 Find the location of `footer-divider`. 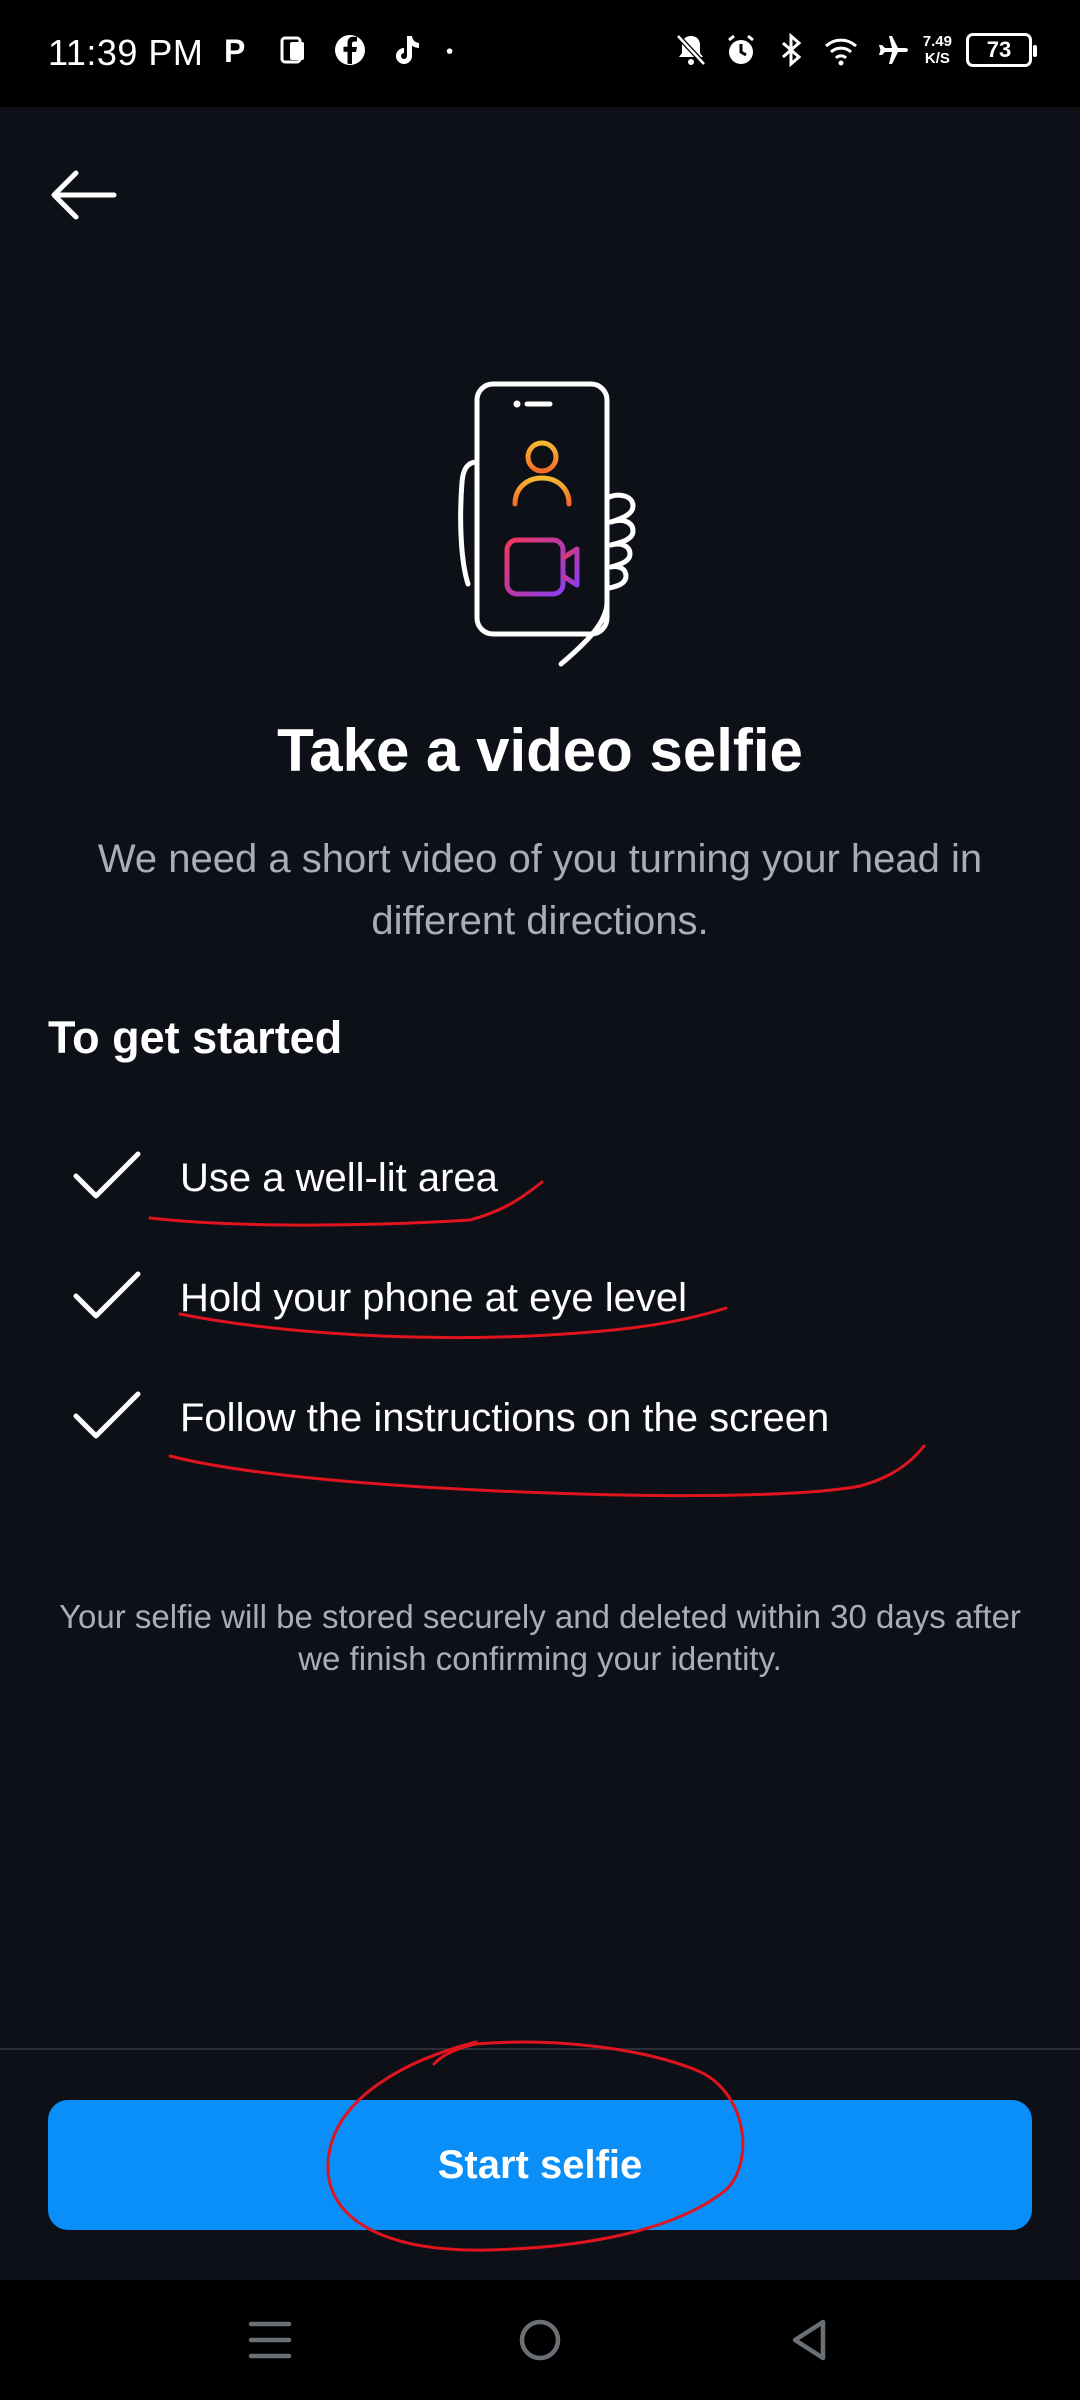

footer-divider is located at coordinates (540, 2049).